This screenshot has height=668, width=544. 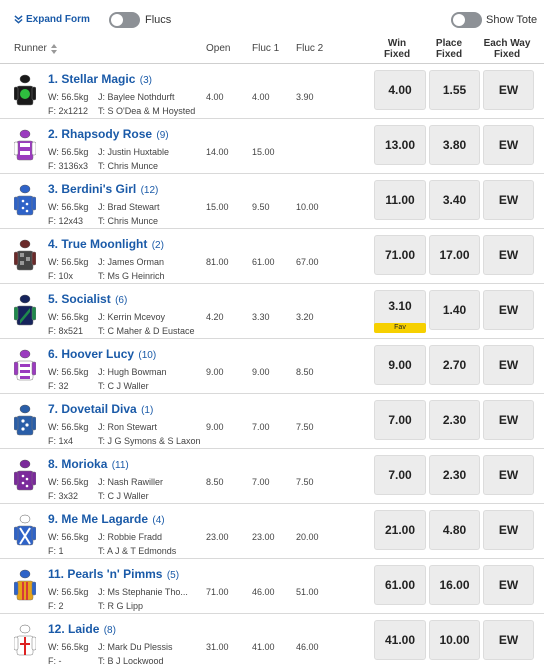 I want to click on fluc1-price: 15.00, so click(x=263, y=152).